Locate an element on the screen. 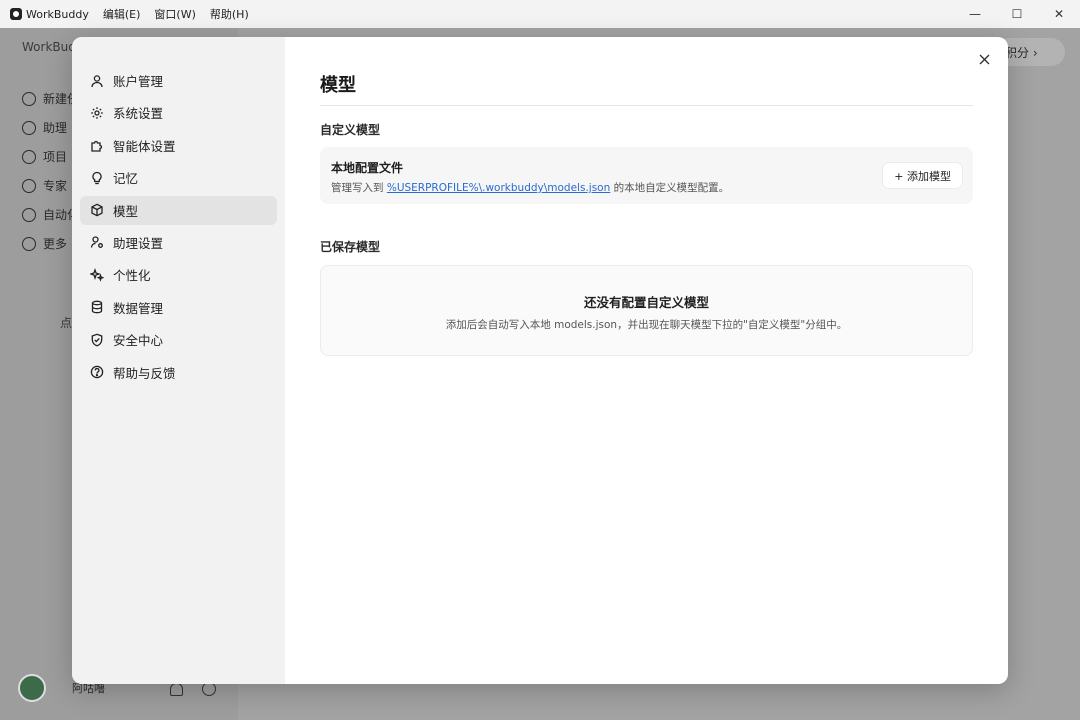 Image resolution: width=1080 pixels, height=720 pixels. settings-nav-security: 安全中心 is located at coordinates (178, 339).